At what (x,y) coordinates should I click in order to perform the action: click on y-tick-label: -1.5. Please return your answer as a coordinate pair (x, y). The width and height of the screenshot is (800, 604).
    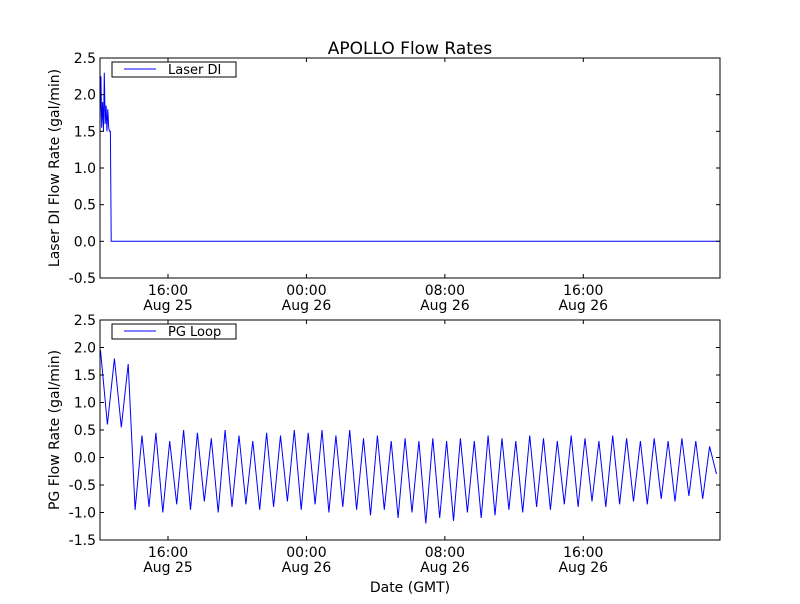
    Looking at the image, I should click on (82, 541).